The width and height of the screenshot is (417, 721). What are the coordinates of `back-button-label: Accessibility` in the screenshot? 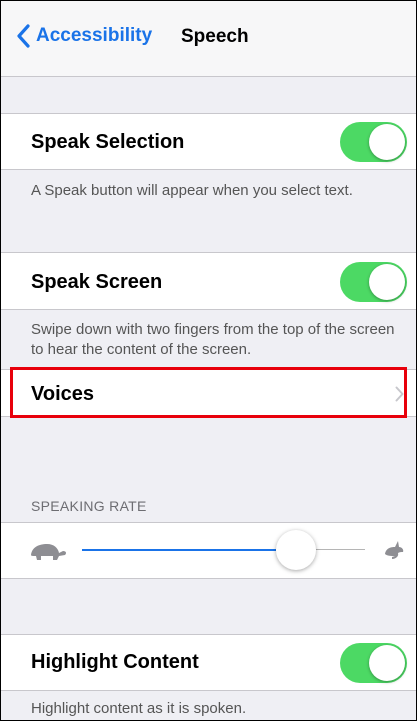 It's located at (94, 35).